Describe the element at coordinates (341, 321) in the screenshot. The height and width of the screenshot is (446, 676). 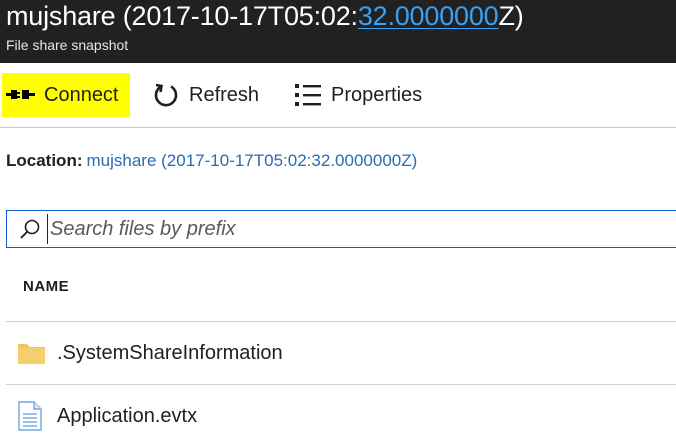
I see `header-divider` at that location.